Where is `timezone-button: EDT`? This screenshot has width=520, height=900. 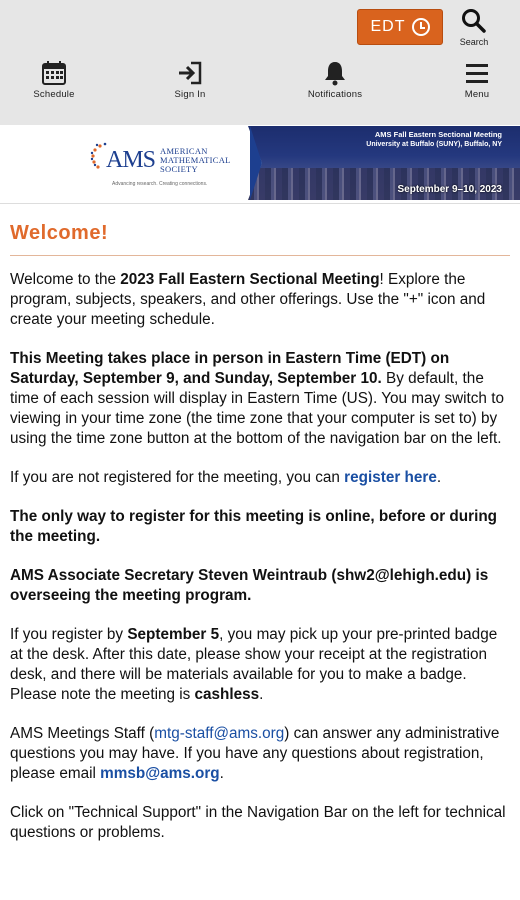 timezone-button: EDT is located at coordinates (400, 27).